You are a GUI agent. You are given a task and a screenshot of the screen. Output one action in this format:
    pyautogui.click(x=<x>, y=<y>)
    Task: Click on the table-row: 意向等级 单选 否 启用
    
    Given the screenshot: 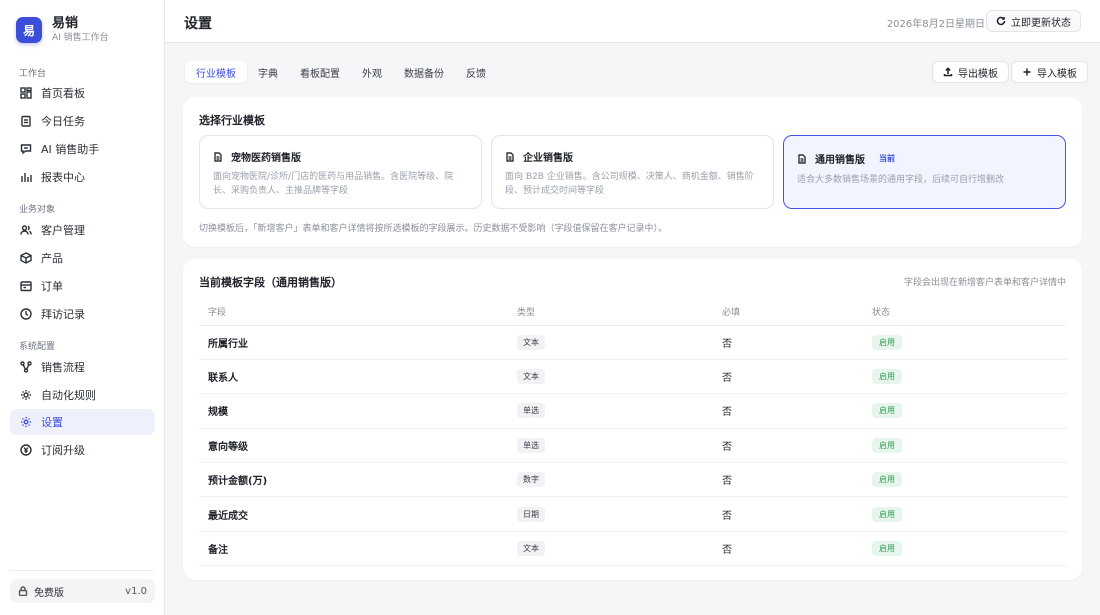 What is the action you would take?
    pyautogui.click(x=633, y=446)
    